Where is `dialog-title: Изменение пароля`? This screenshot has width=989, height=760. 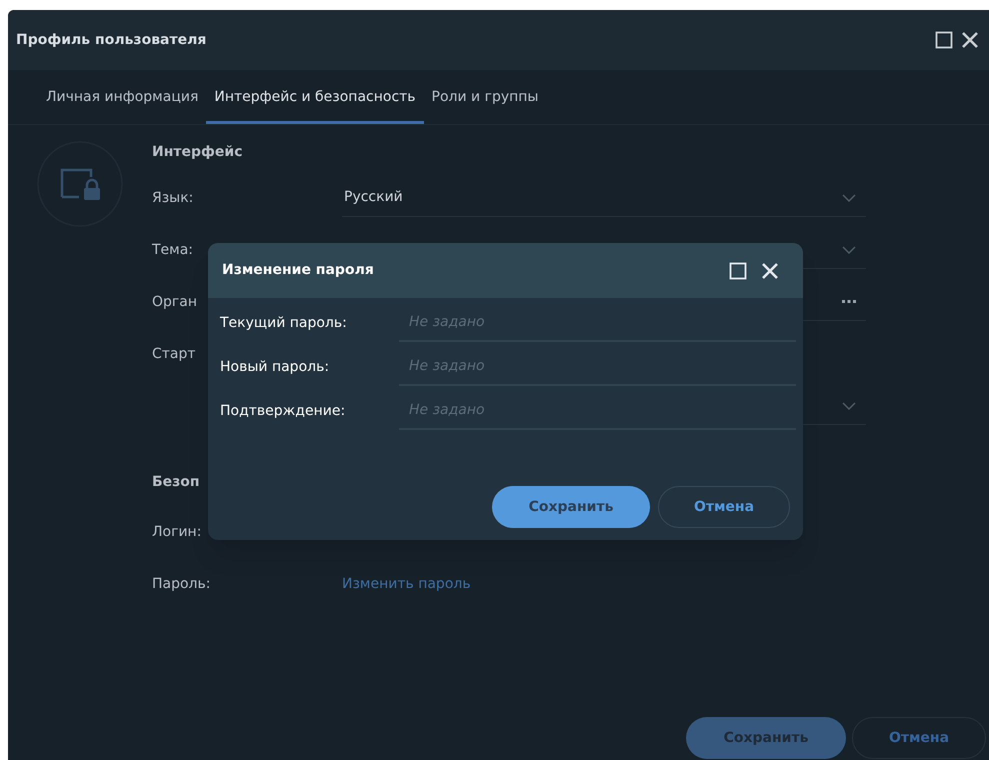 dialog-title: Изменение пароля is located at coordinates (298, 270).